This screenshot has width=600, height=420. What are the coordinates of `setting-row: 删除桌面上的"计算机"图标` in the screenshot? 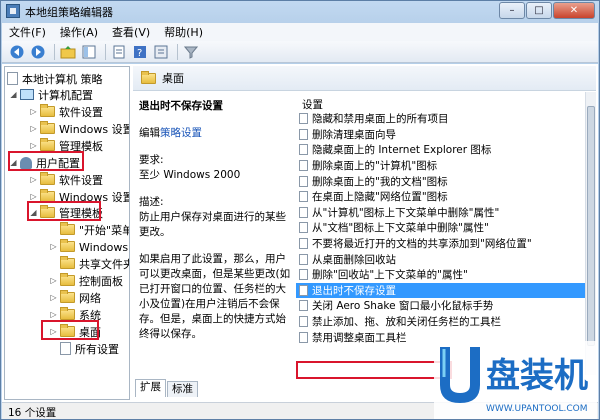 It's located at (446, 166).